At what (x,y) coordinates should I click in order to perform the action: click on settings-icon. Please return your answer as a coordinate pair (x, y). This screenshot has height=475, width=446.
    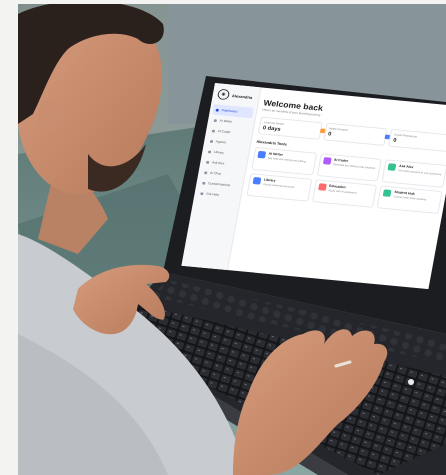
    Looking at the image, I should click on (204, 183).